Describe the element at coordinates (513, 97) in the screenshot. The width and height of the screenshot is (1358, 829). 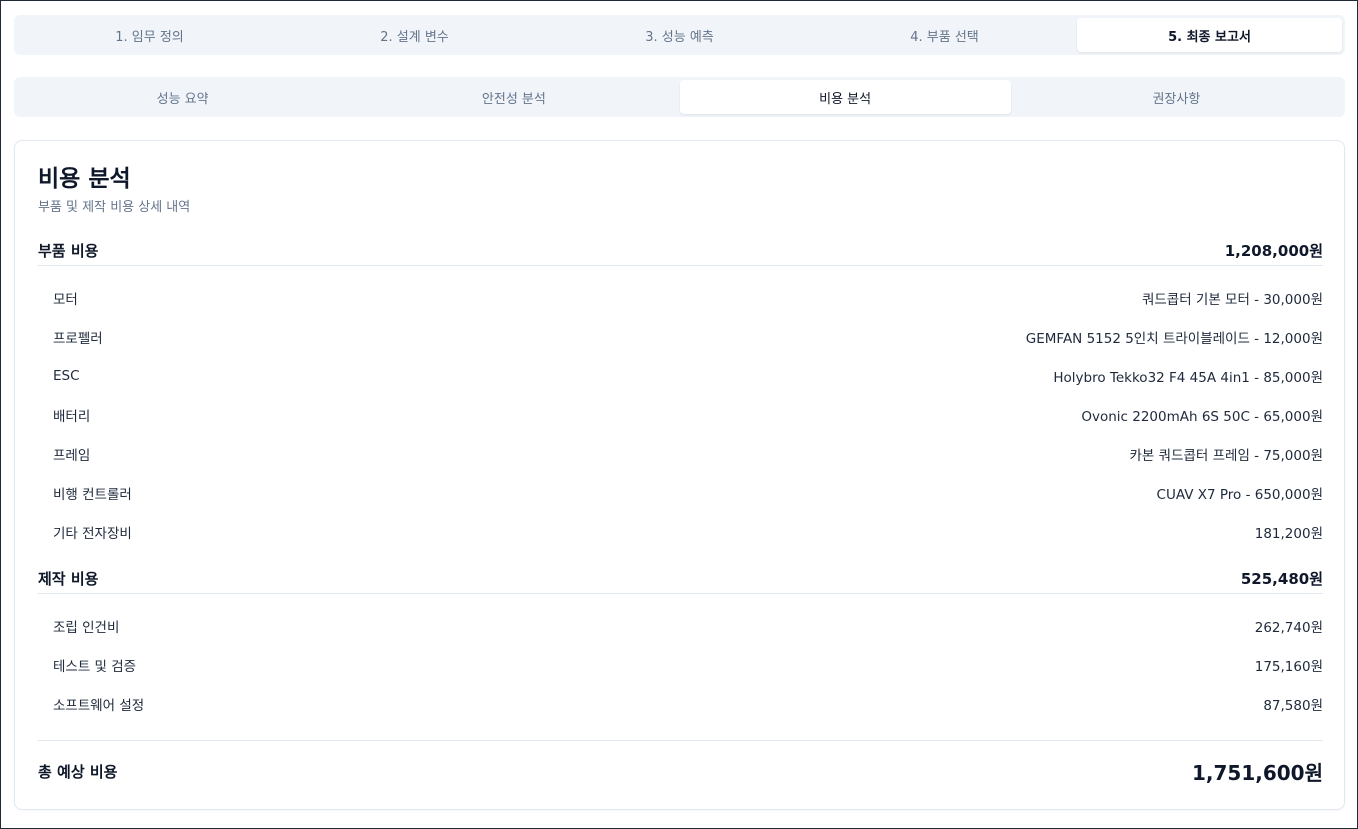
I see `subtab-safety-analysis: 안전성 분석` at that location.